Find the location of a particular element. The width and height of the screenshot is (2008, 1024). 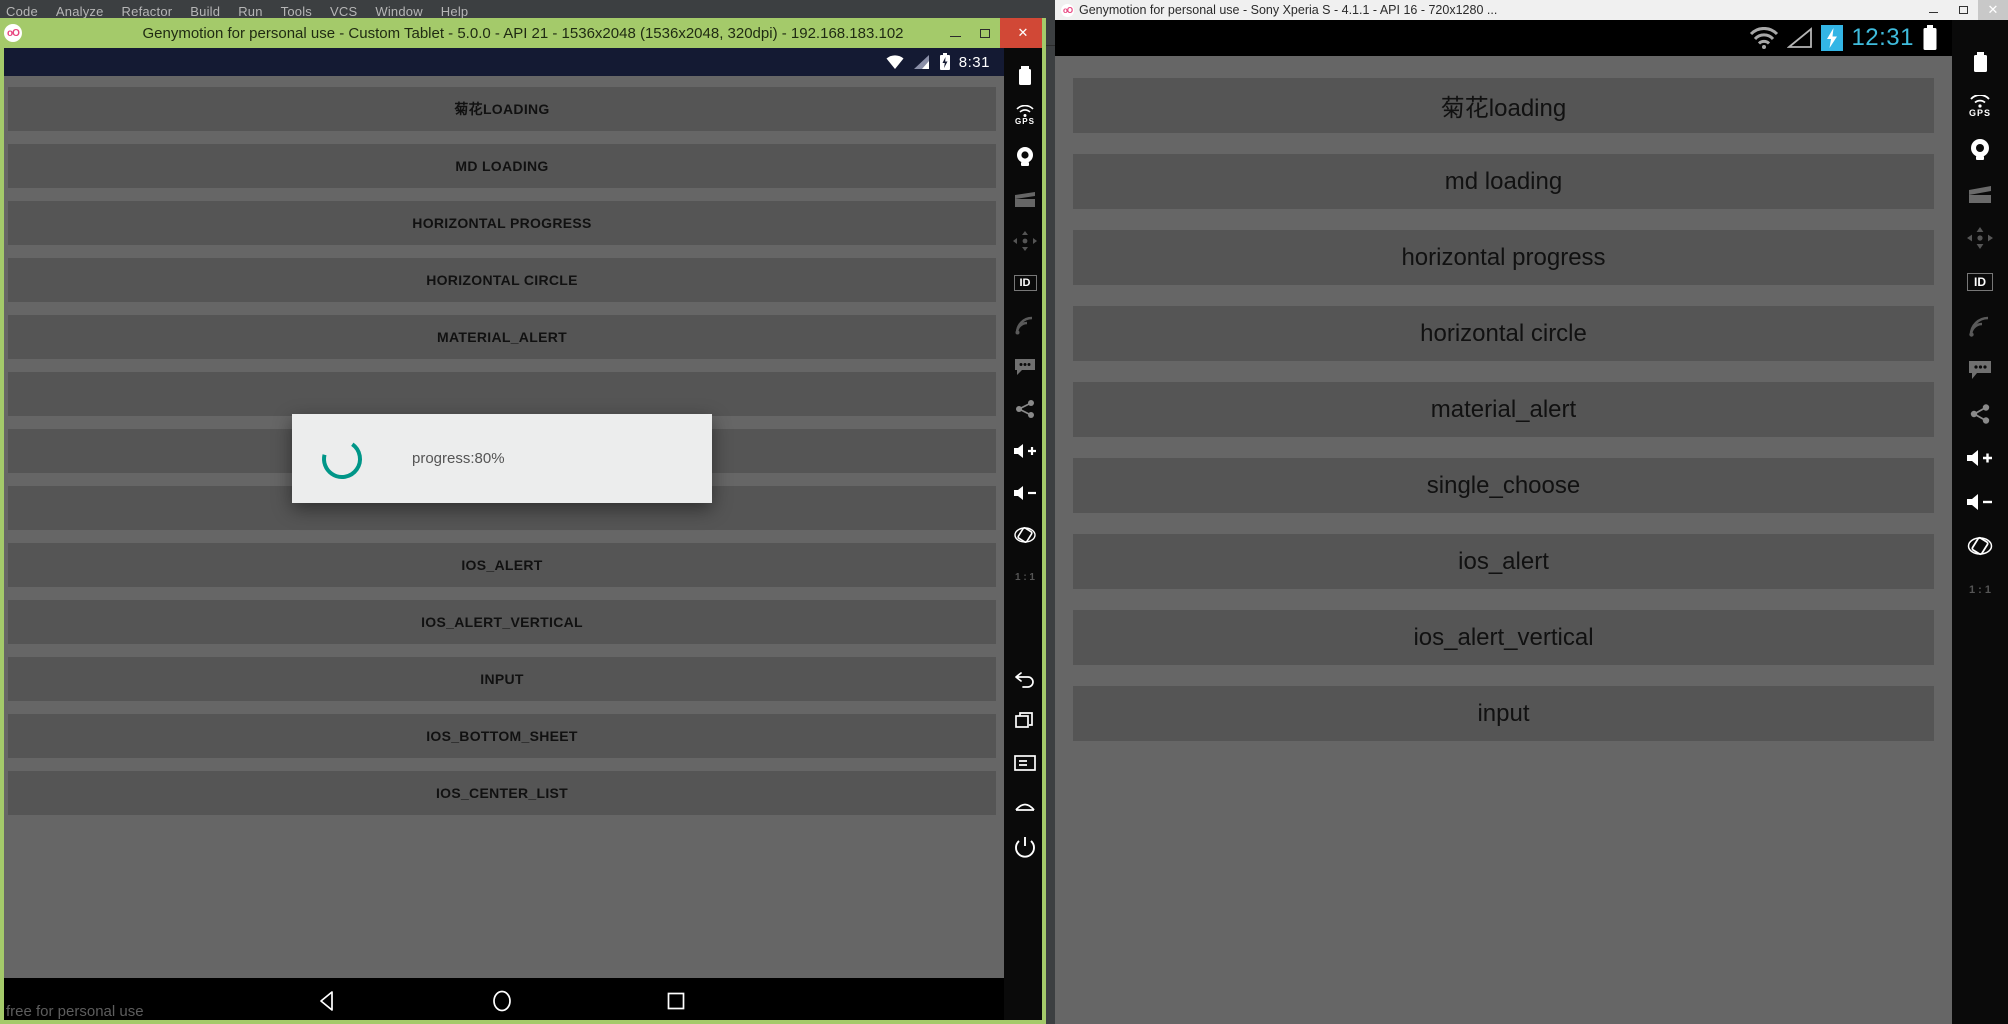

back-icon is located at coordinates (328, 1001).